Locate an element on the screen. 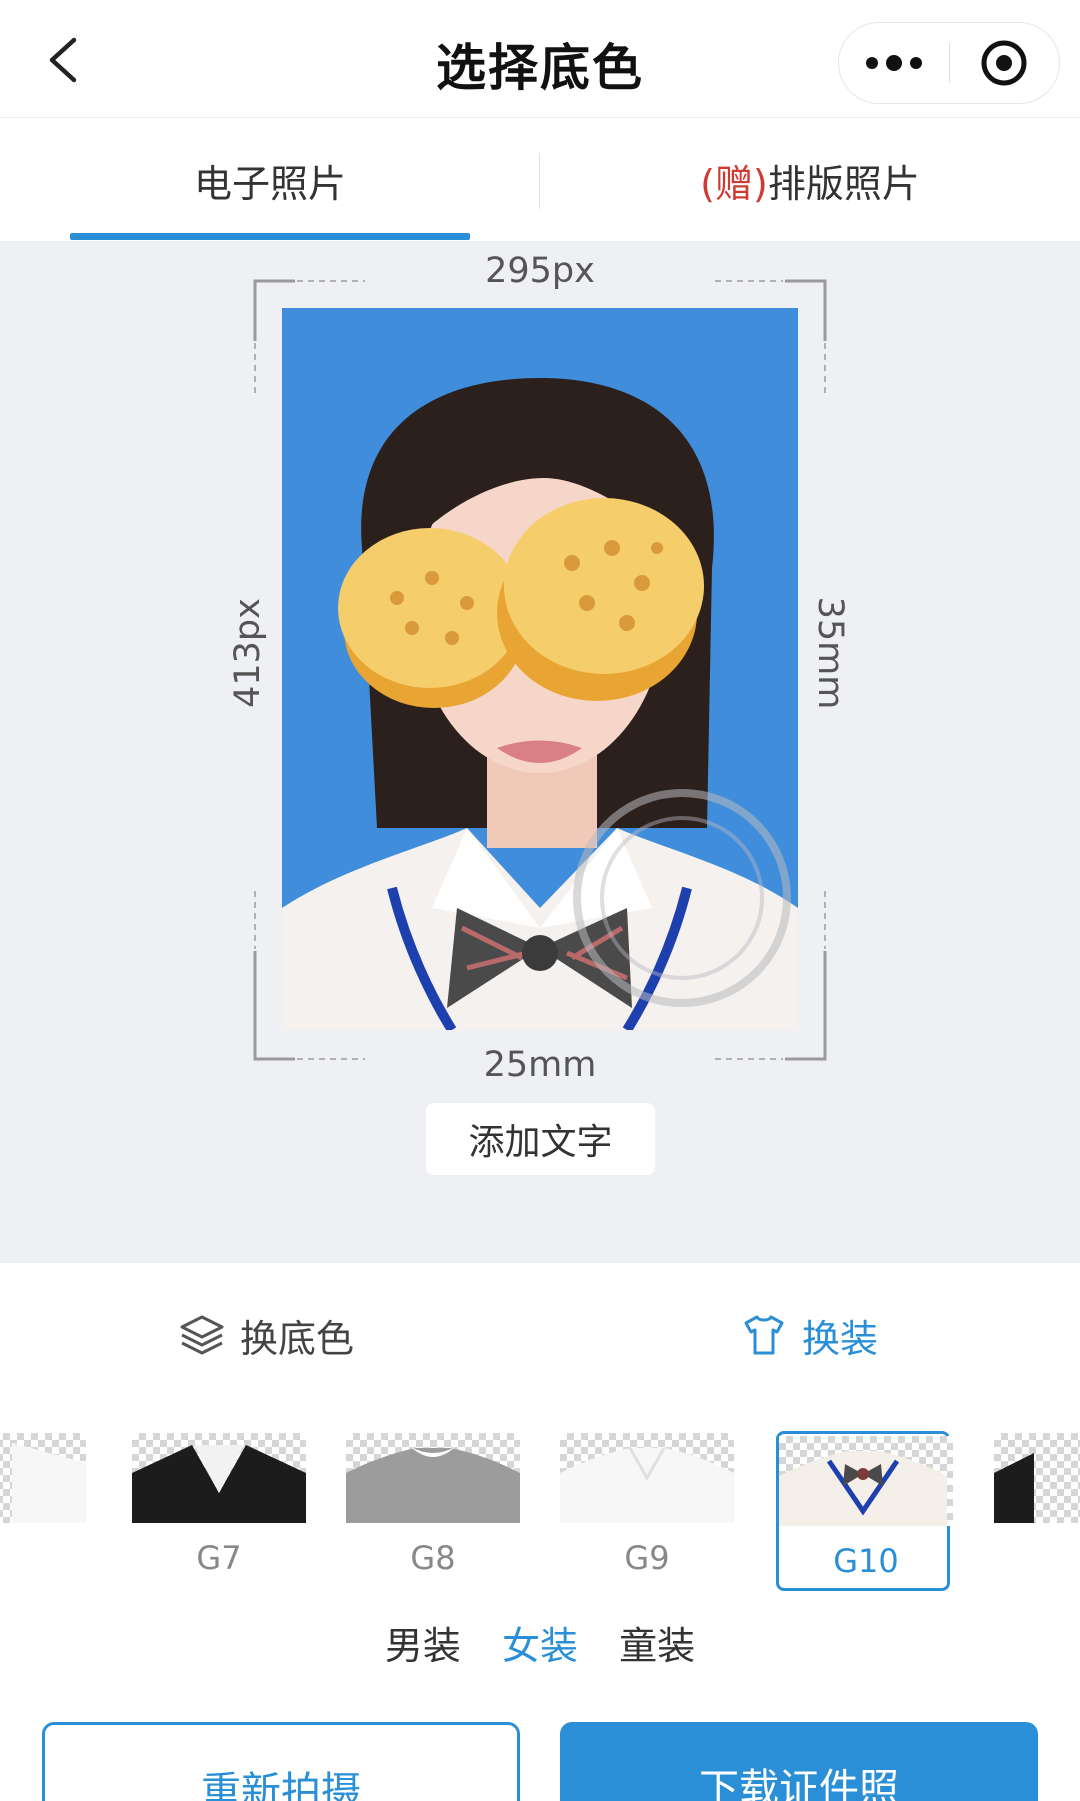 The height and width of the screenshot is (1801, 1080). more-button is located at coordinates (894, 63).